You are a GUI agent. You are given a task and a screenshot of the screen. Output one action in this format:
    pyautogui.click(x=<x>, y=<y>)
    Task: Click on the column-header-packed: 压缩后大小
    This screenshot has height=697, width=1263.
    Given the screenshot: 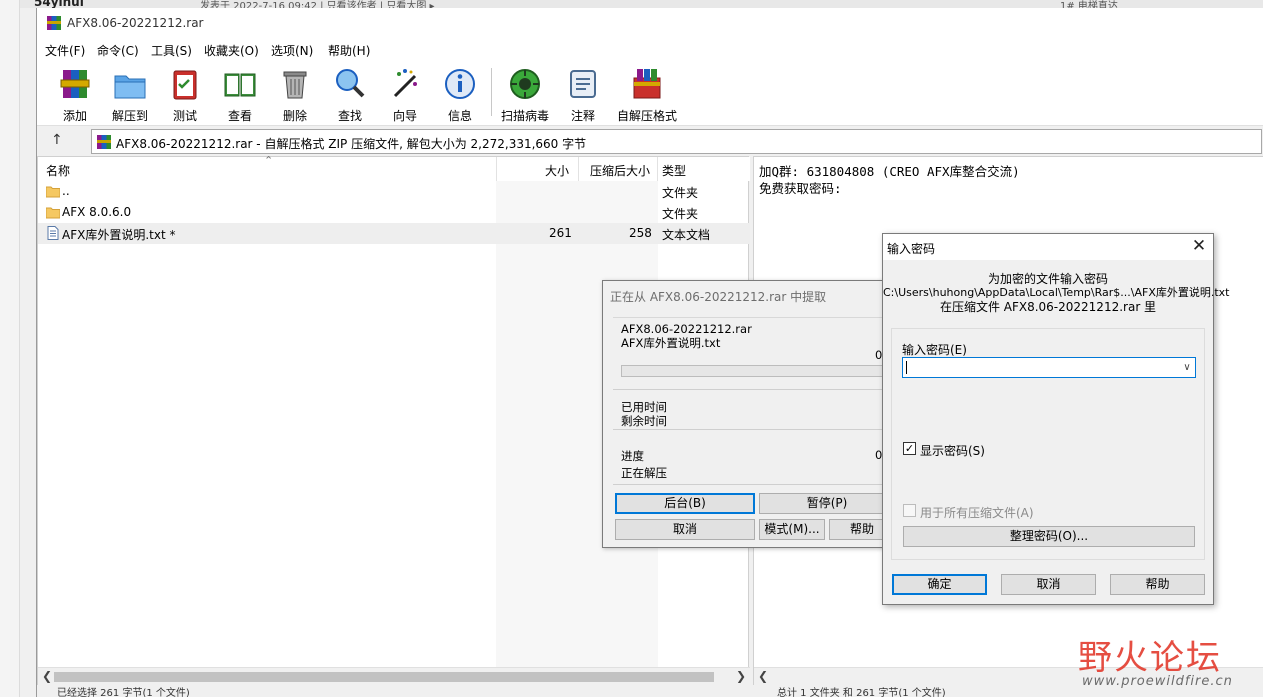 What is the action you would take?
    pyautogui.click(x=620, y=170)
    